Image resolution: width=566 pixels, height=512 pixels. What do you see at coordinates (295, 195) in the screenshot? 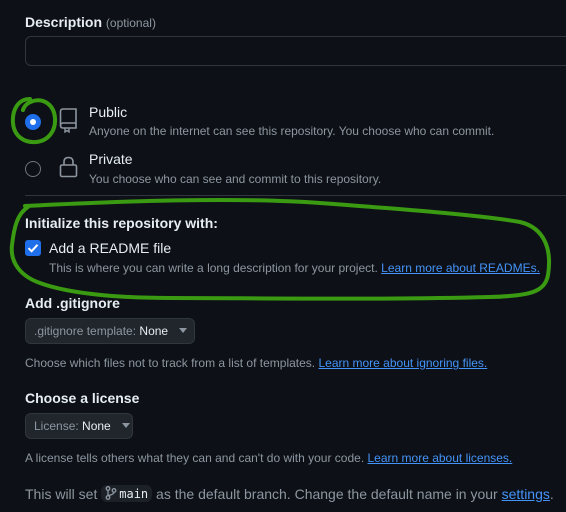
I see `section-divider` at bounding box center [295, 195].